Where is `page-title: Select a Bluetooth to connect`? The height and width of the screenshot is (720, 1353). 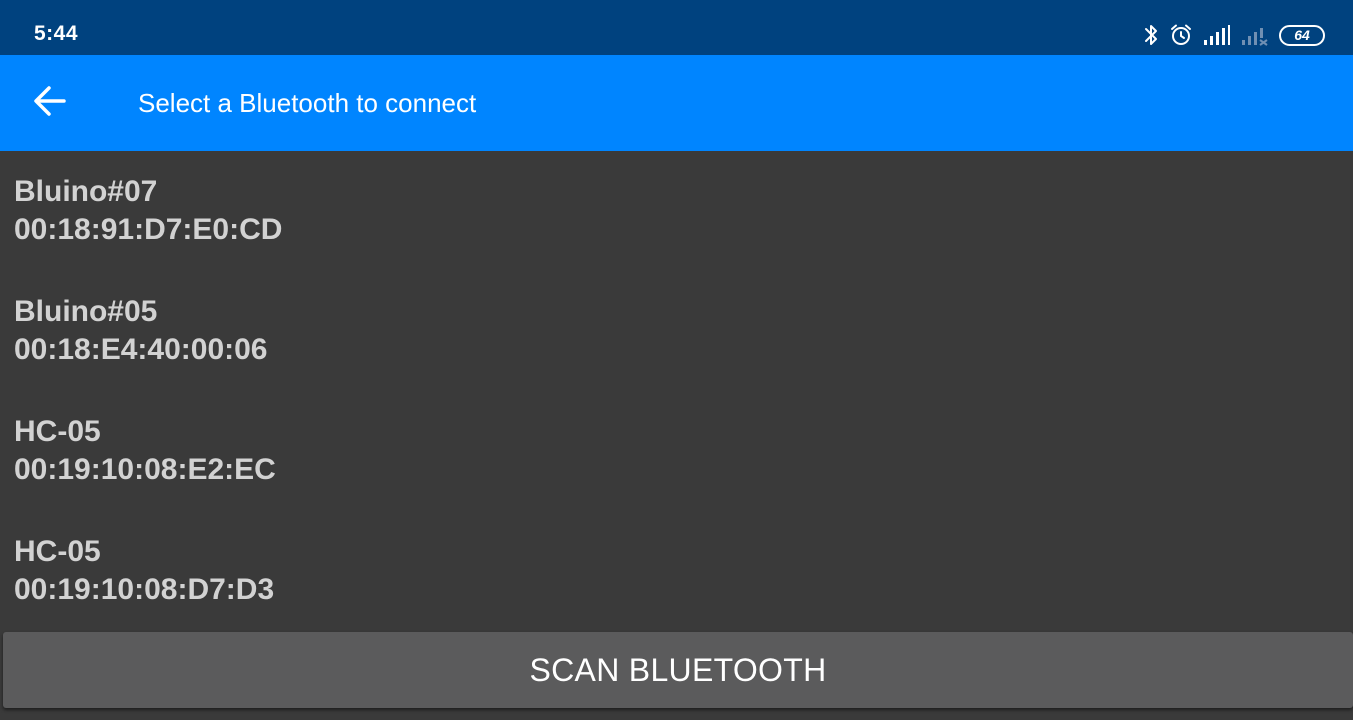 page-title: Select a Bluetooth to connect is located at coordinates (307, 103).